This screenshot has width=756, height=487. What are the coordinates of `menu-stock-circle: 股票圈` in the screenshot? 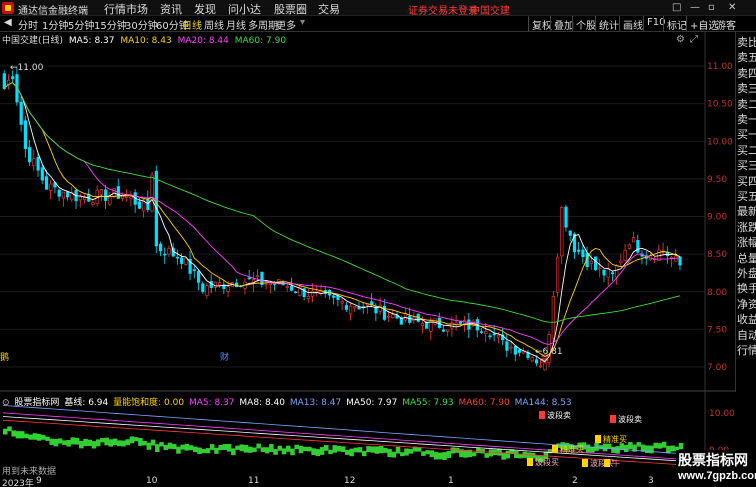 It's located at (290, 9).